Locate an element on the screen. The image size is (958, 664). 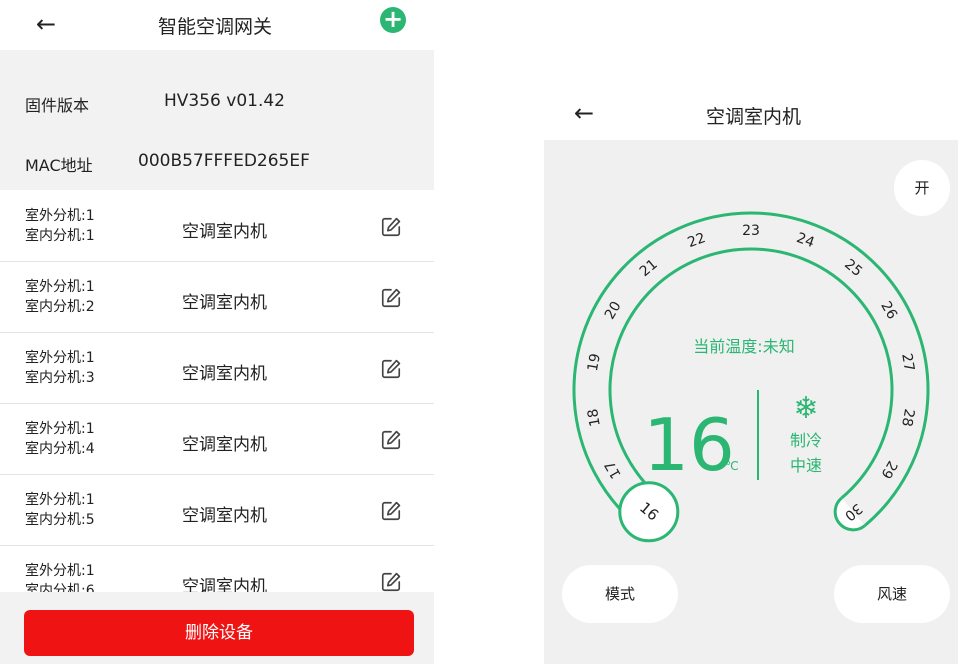
device-row: 室外分机:1 室内分机:2 空调室内机 is located at coordinates (217, 298).